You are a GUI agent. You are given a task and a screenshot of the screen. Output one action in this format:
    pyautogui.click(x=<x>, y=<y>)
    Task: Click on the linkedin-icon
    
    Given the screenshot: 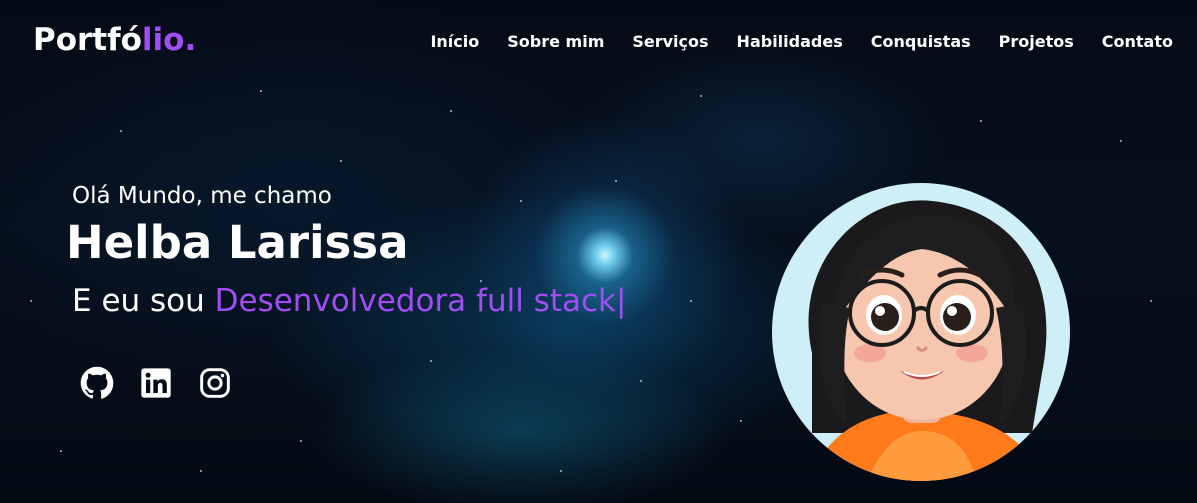 What is the action you would take?
    pyautogui.click(x=156, y=383)
    